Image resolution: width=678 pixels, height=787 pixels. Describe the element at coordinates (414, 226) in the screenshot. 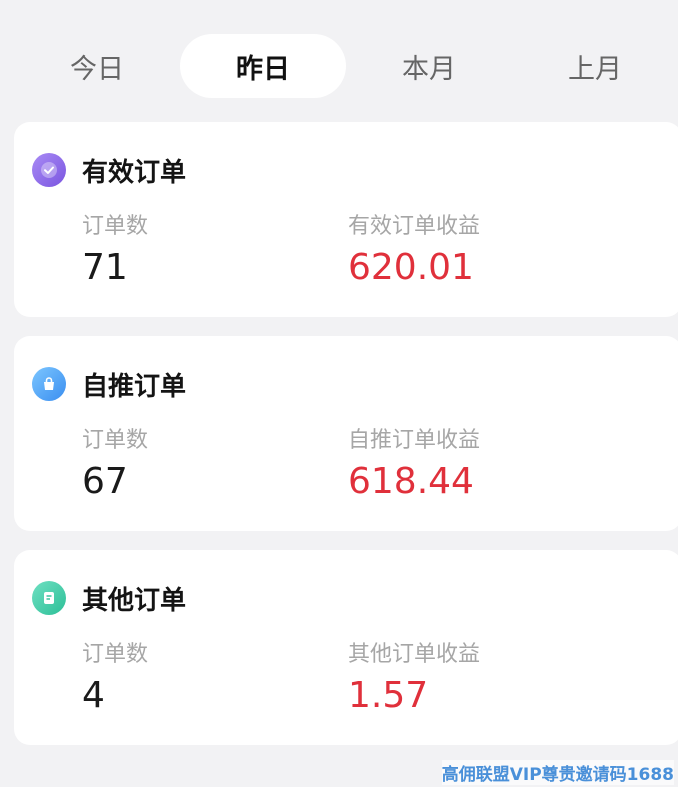

I see `revenue-label: 有效订单收益` at that location.